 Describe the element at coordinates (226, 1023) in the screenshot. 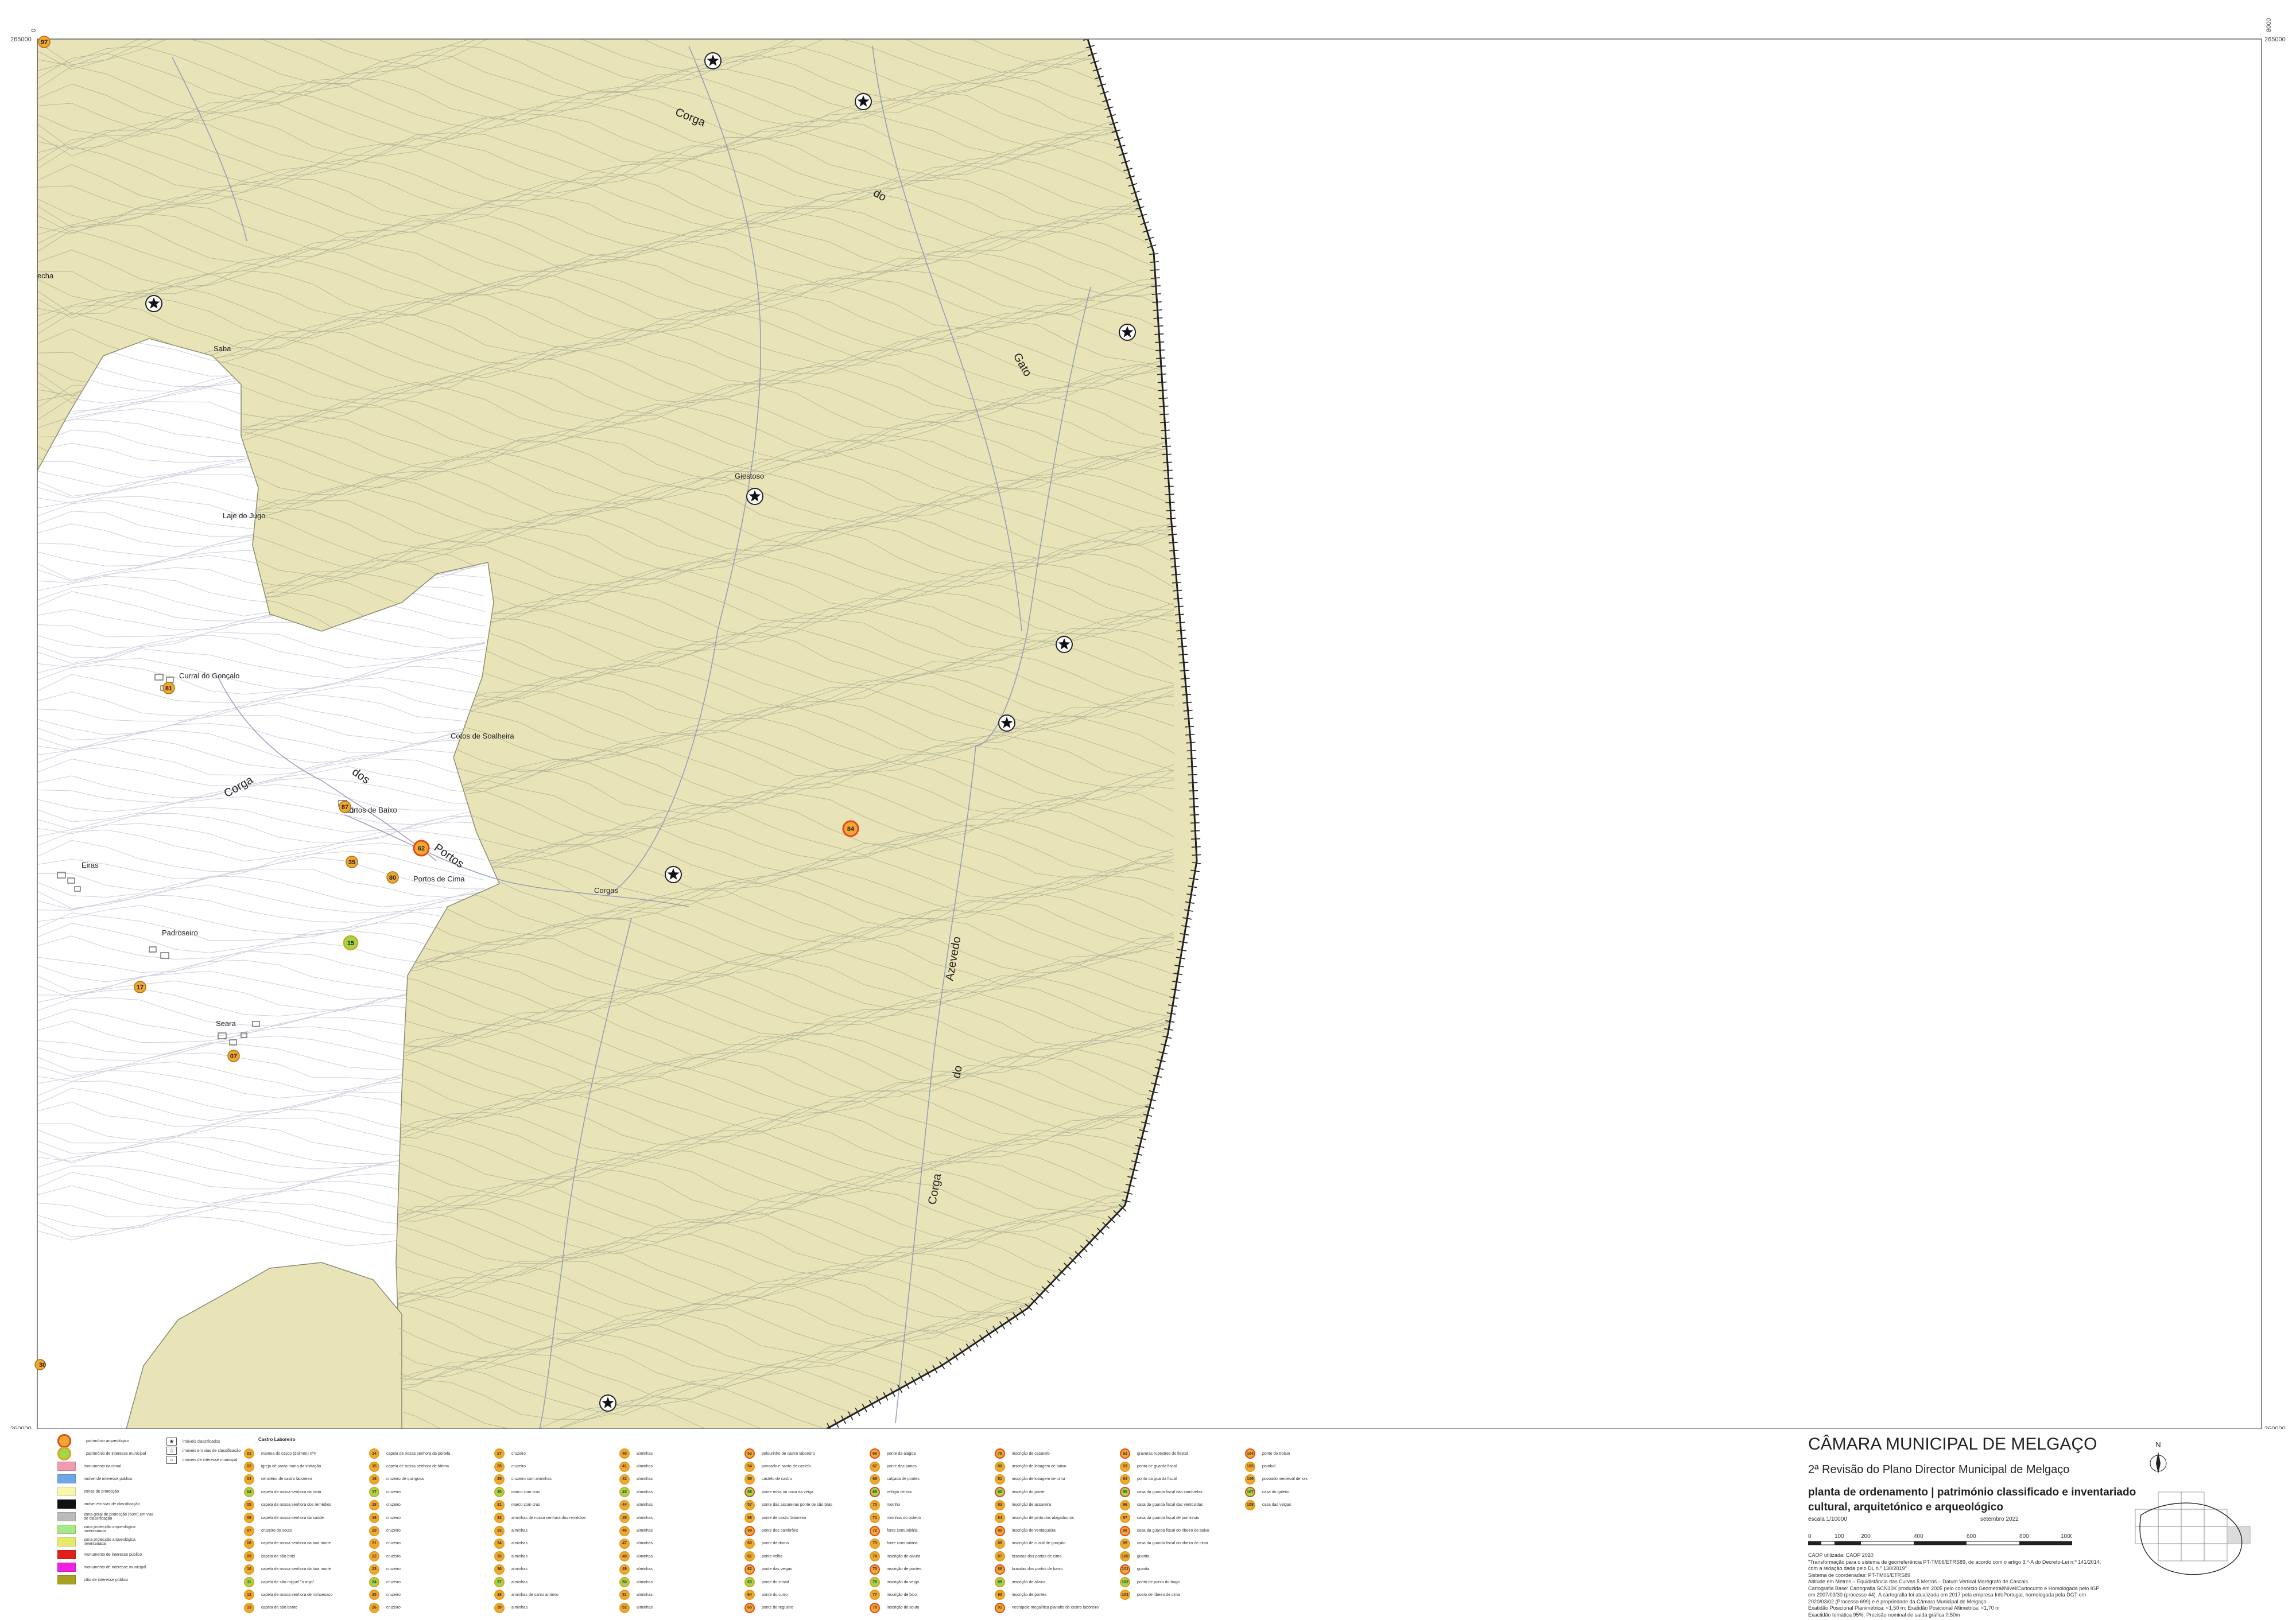

I see `place-seara: Seara` at that location.